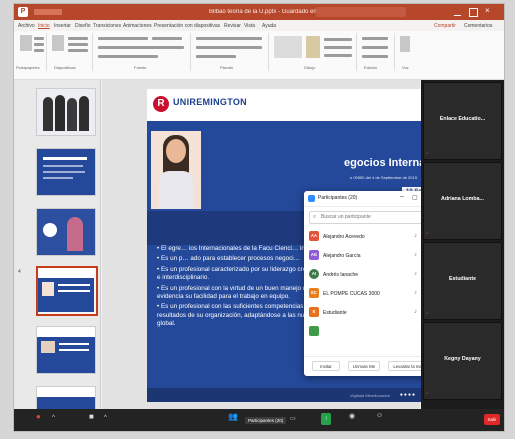 This screenshot has height=439, width=515. What do you see at coordinates (338, 198) in the screenshot?
I see `participants-title: Participantes (20)` at bounding box center [338, 198].